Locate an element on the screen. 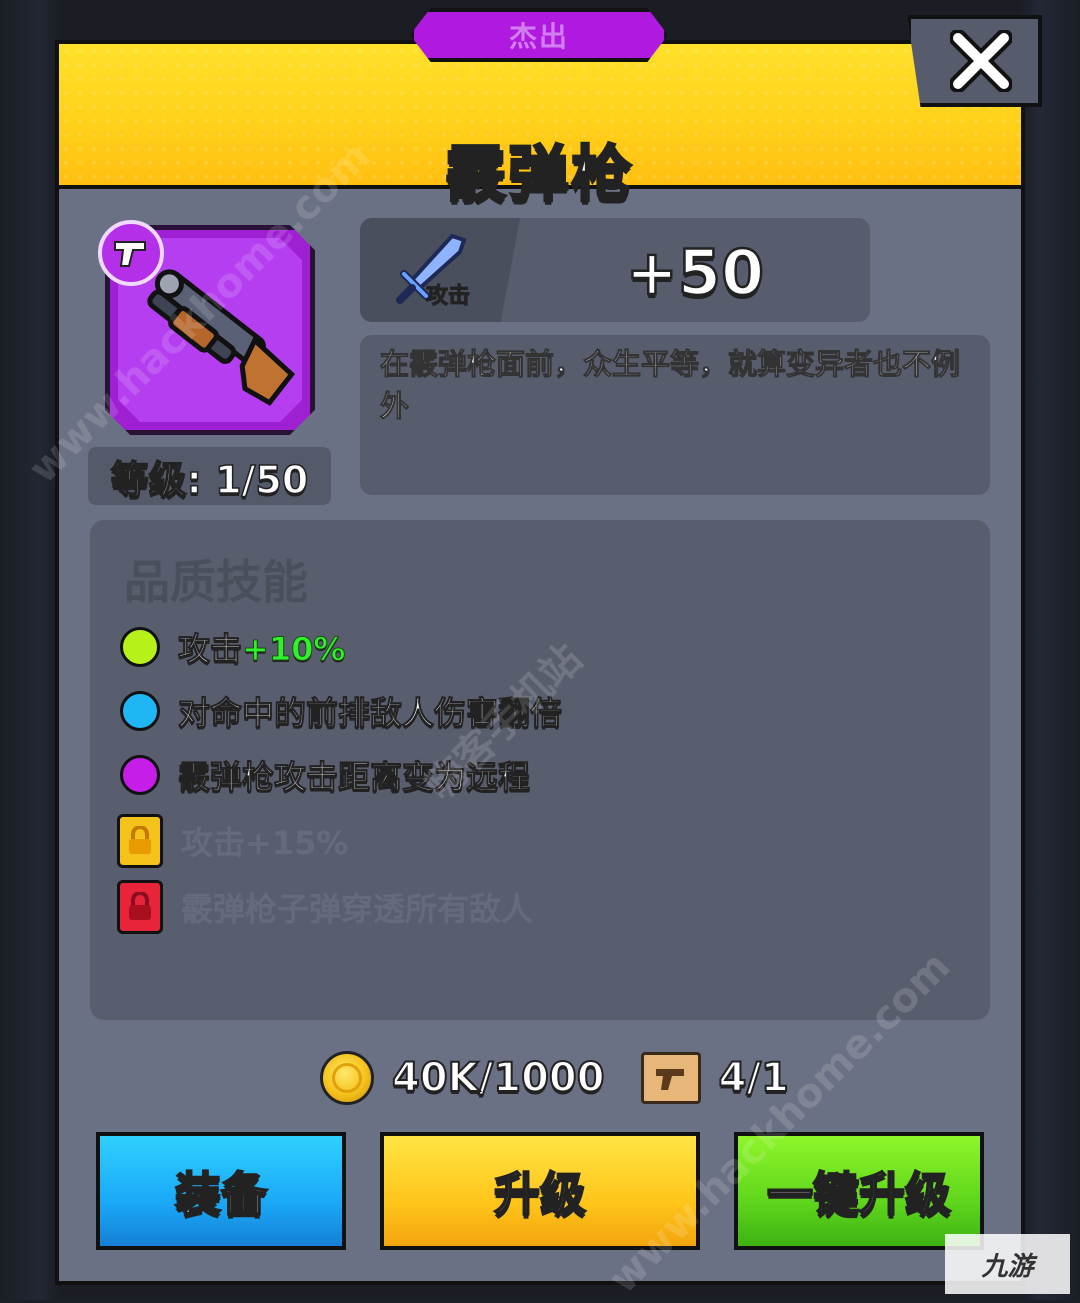  upgrade-button: 升级 is located at coordinates (540, 1191).